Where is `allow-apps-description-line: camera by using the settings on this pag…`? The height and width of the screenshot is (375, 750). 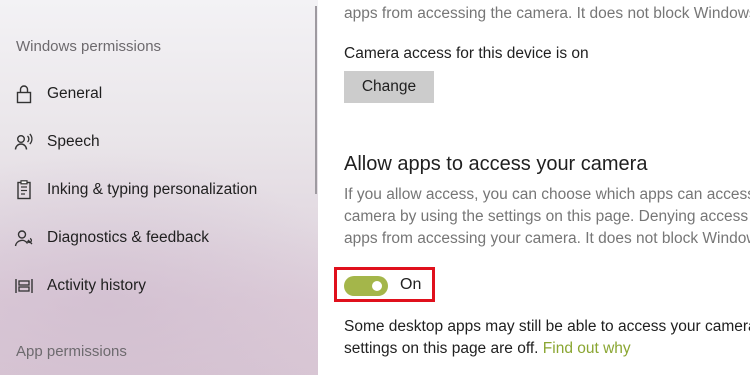 allow-apps-description-line: camera by using the settings on this pag… is located at coordinates (547, 216).